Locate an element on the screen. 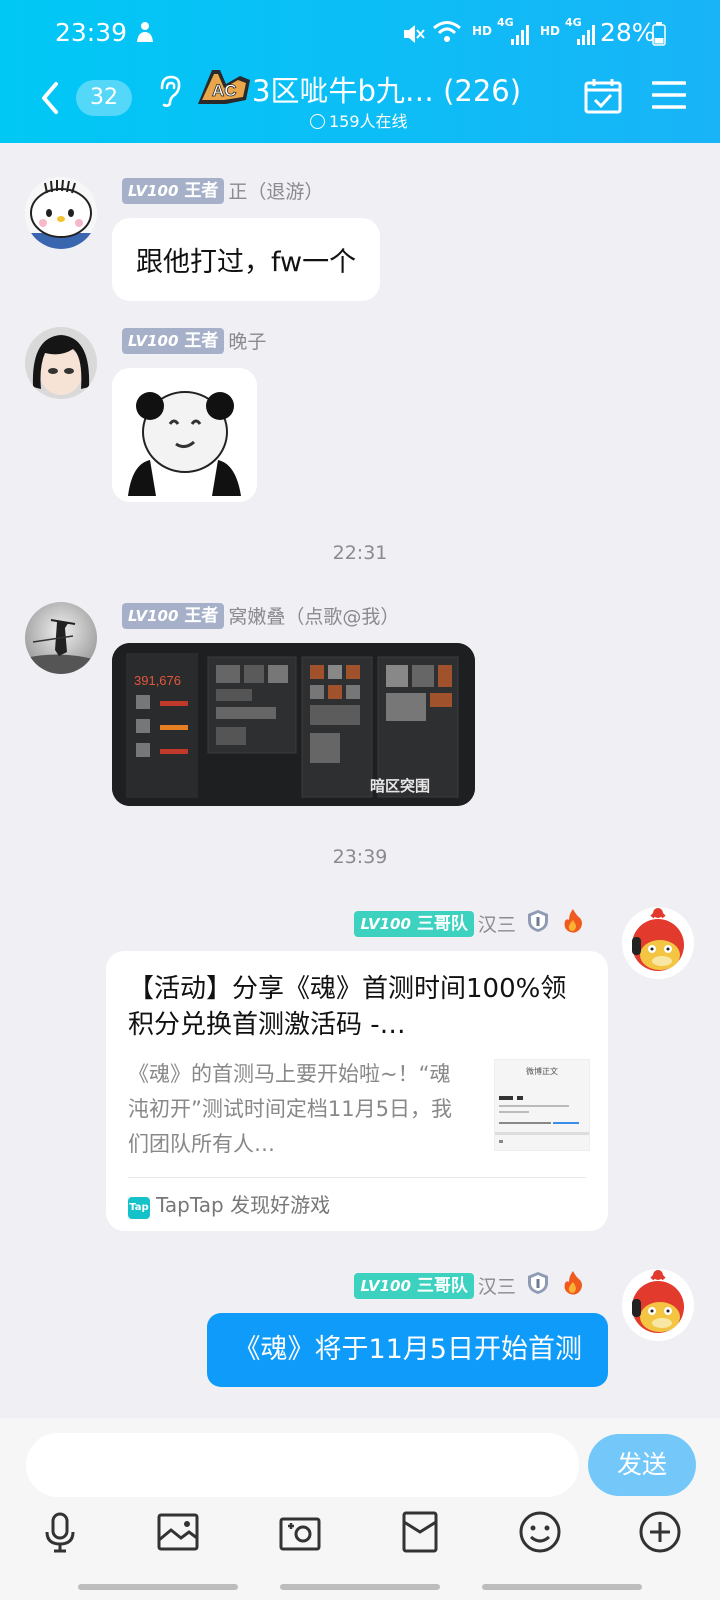  back-button is located at coordinates (51, 98).